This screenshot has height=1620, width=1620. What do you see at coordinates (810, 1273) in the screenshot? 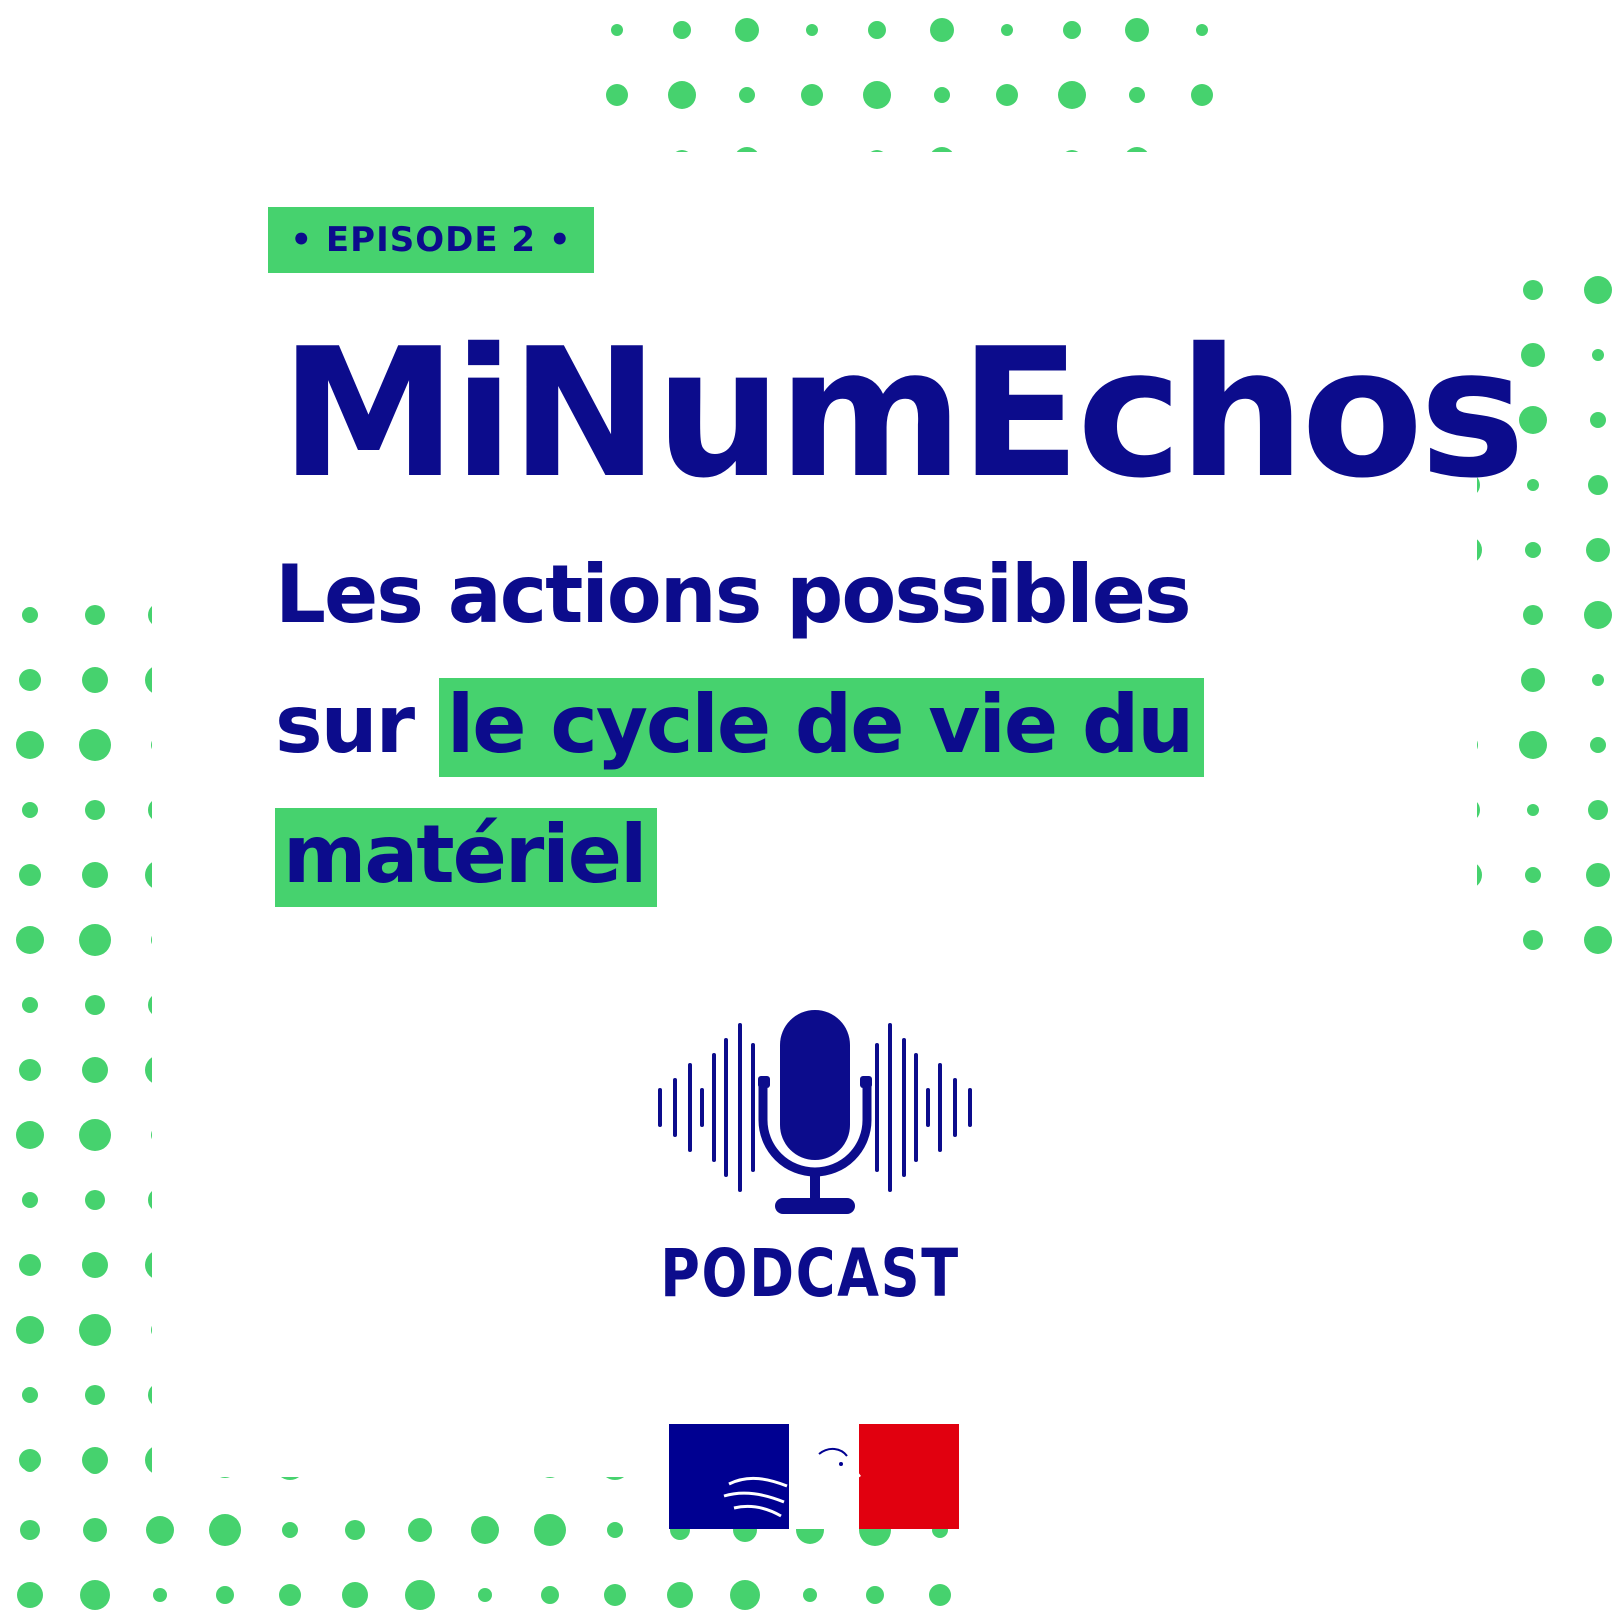
I see `podcast-label: PODCAST` at bounding box center [810, 1273].